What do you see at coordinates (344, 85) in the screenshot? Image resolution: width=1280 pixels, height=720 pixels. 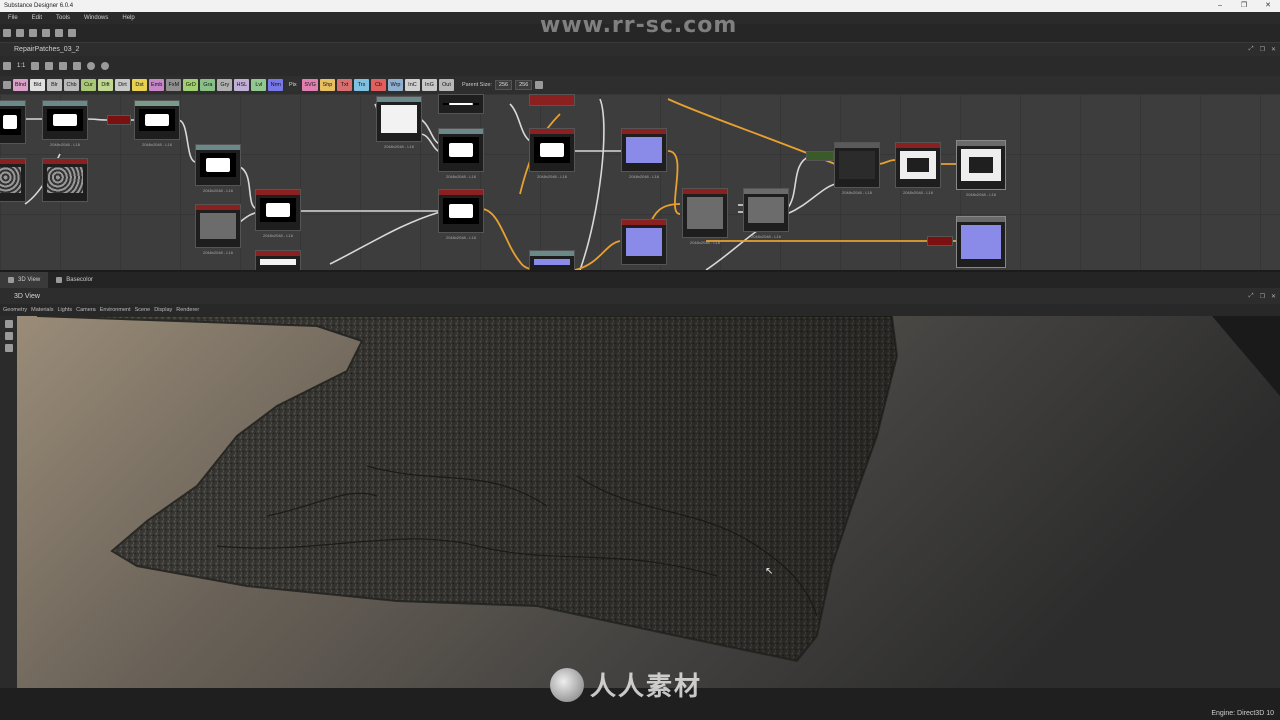 I see `atom-button-txt: Txt` at bounding box center [344, 85].